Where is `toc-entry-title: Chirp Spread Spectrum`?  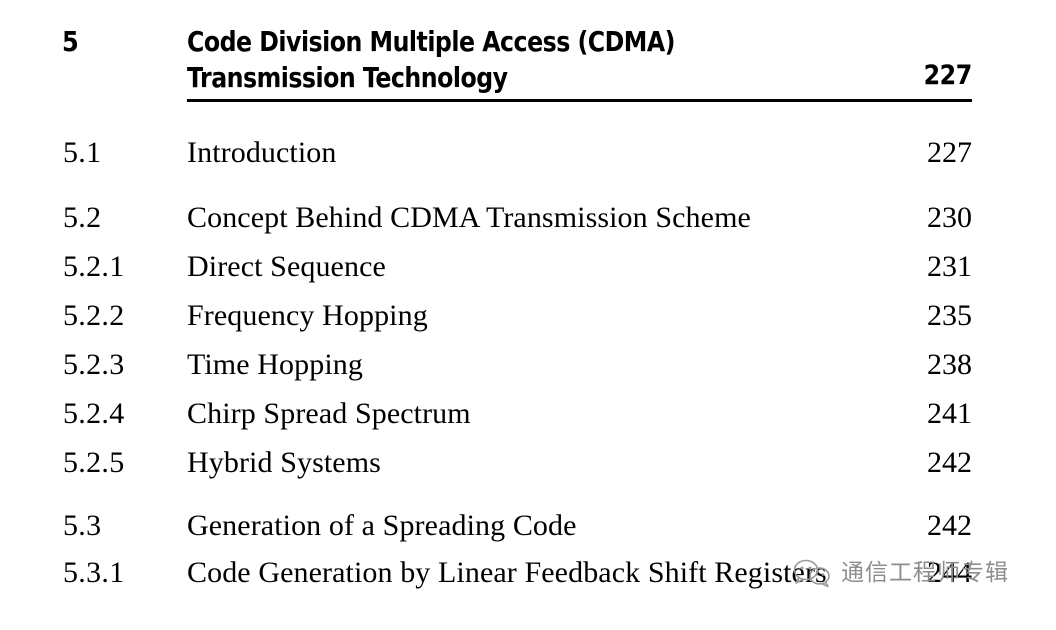
toc-entry-title: Chirp Spread Spectrum is located at coordinates (329, 413).